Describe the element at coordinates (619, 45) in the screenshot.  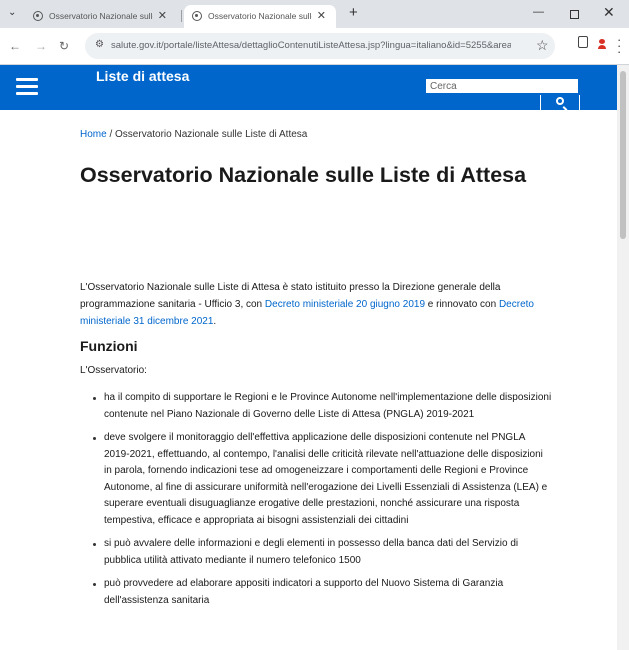
I see `browser-menu-icon: · · ·` at that location.